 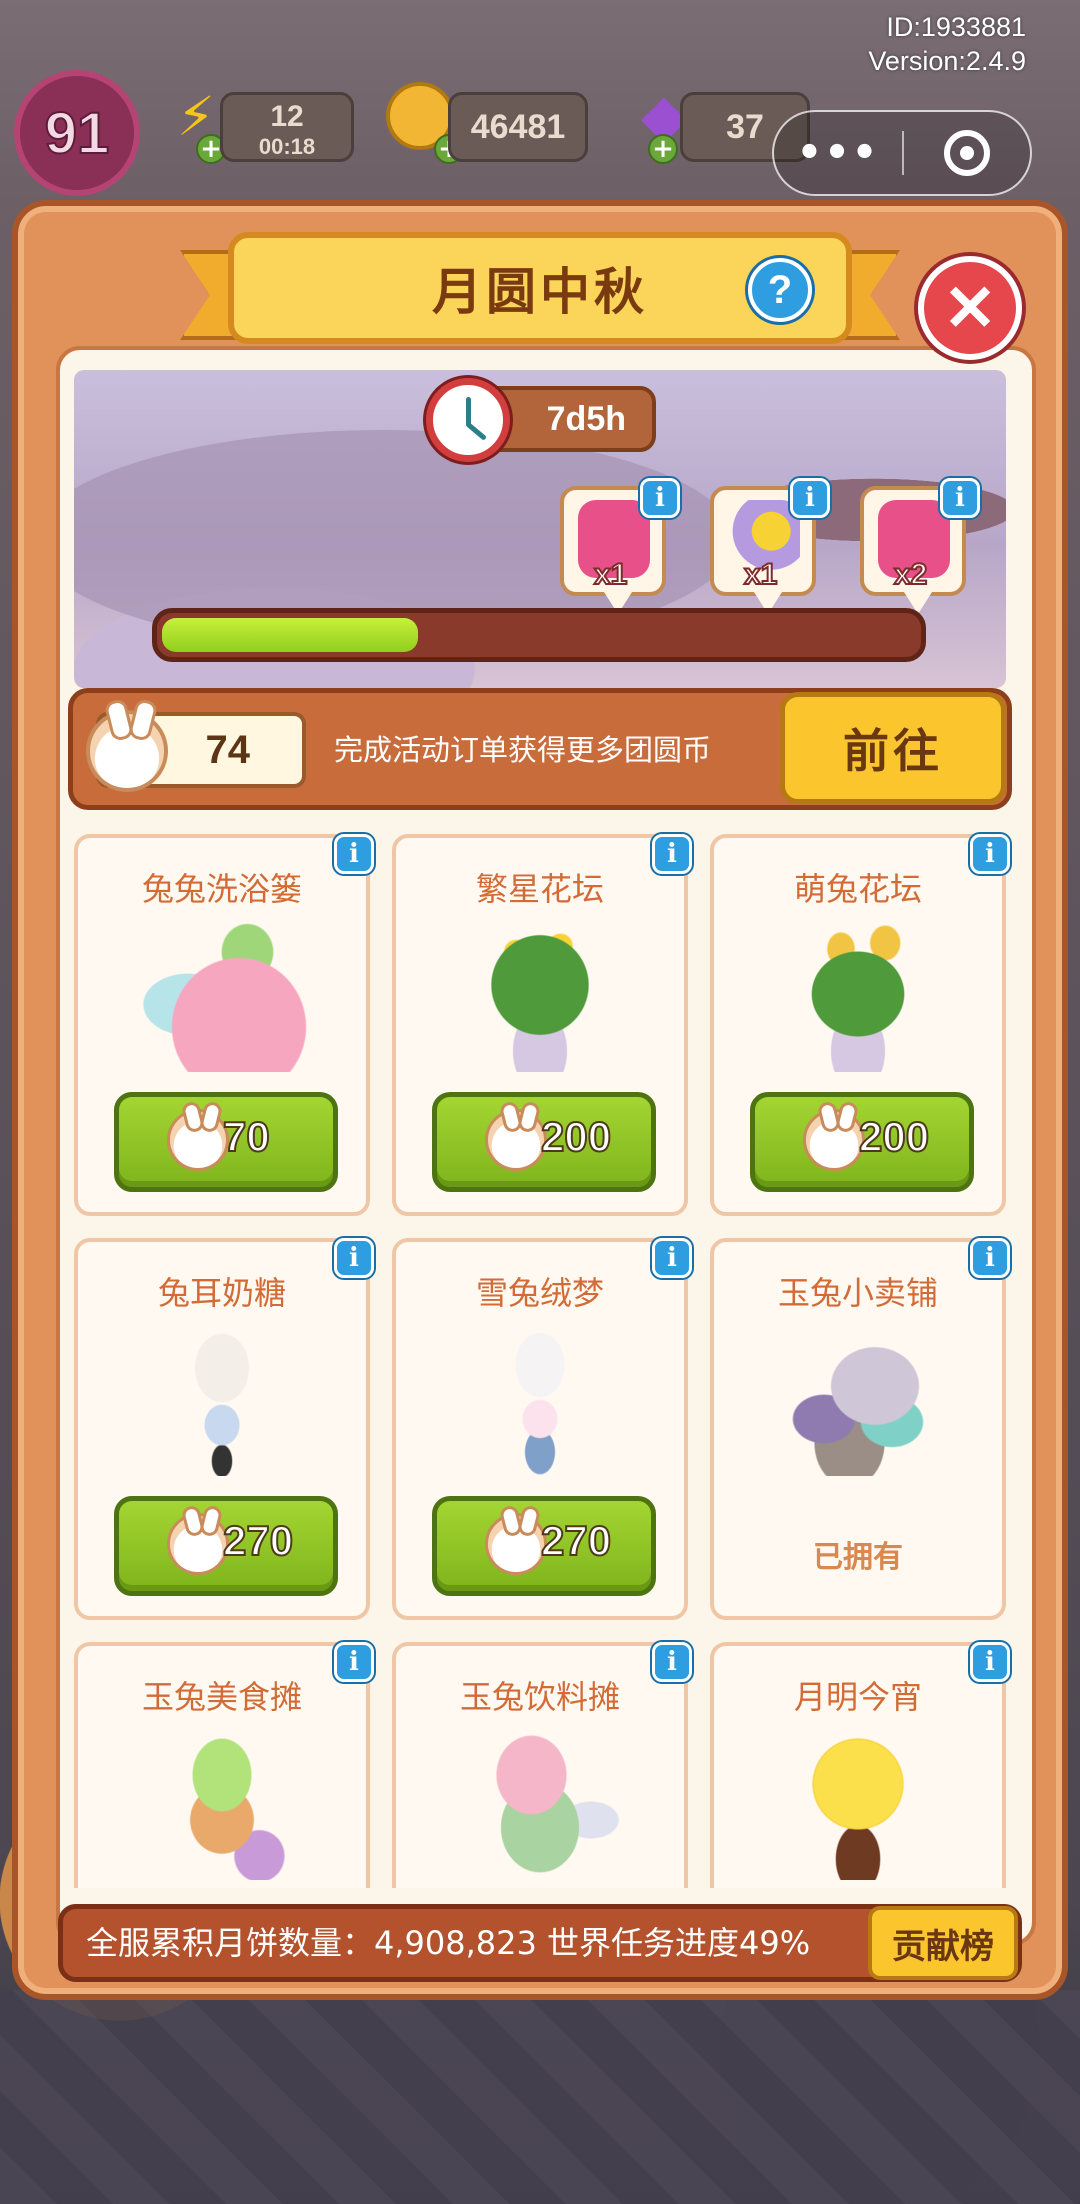 I want to click on shop-item-card: 兔兔洗浴篓 70, so click(x=222, y=1025).